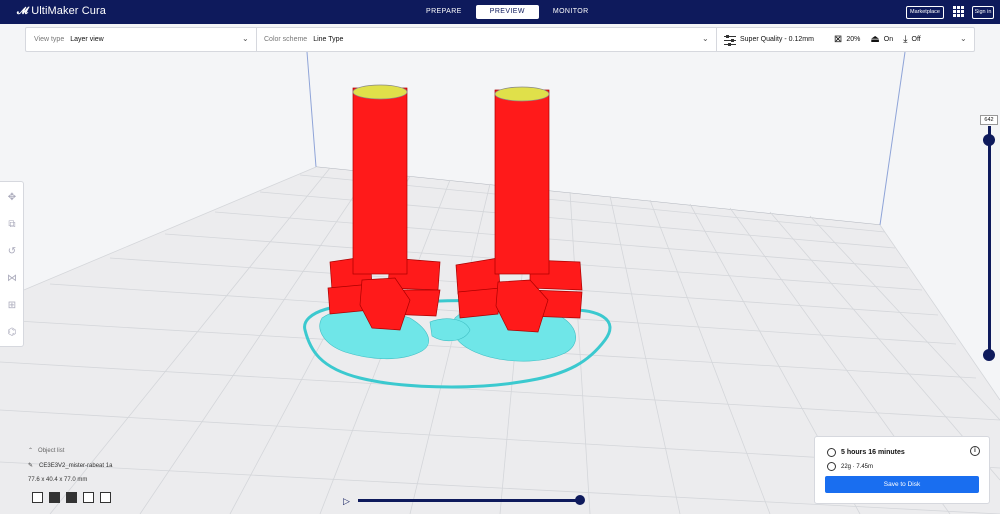 Image resolution: width=1000 pixels, height=514 pixels. Describe the element at coordinates (853, 39) in the screenshot. I see `infill-value: 20%` at that location.